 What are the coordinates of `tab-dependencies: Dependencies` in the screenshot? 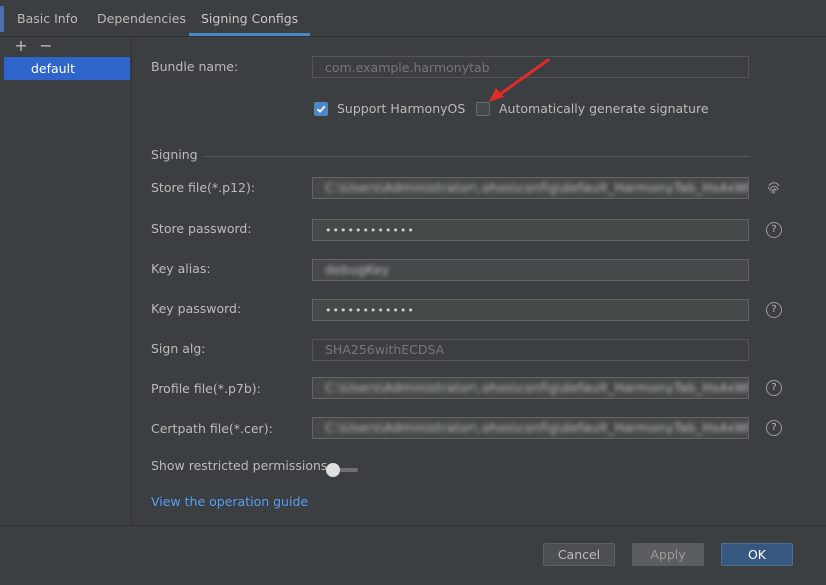 It's located at (141, 18).